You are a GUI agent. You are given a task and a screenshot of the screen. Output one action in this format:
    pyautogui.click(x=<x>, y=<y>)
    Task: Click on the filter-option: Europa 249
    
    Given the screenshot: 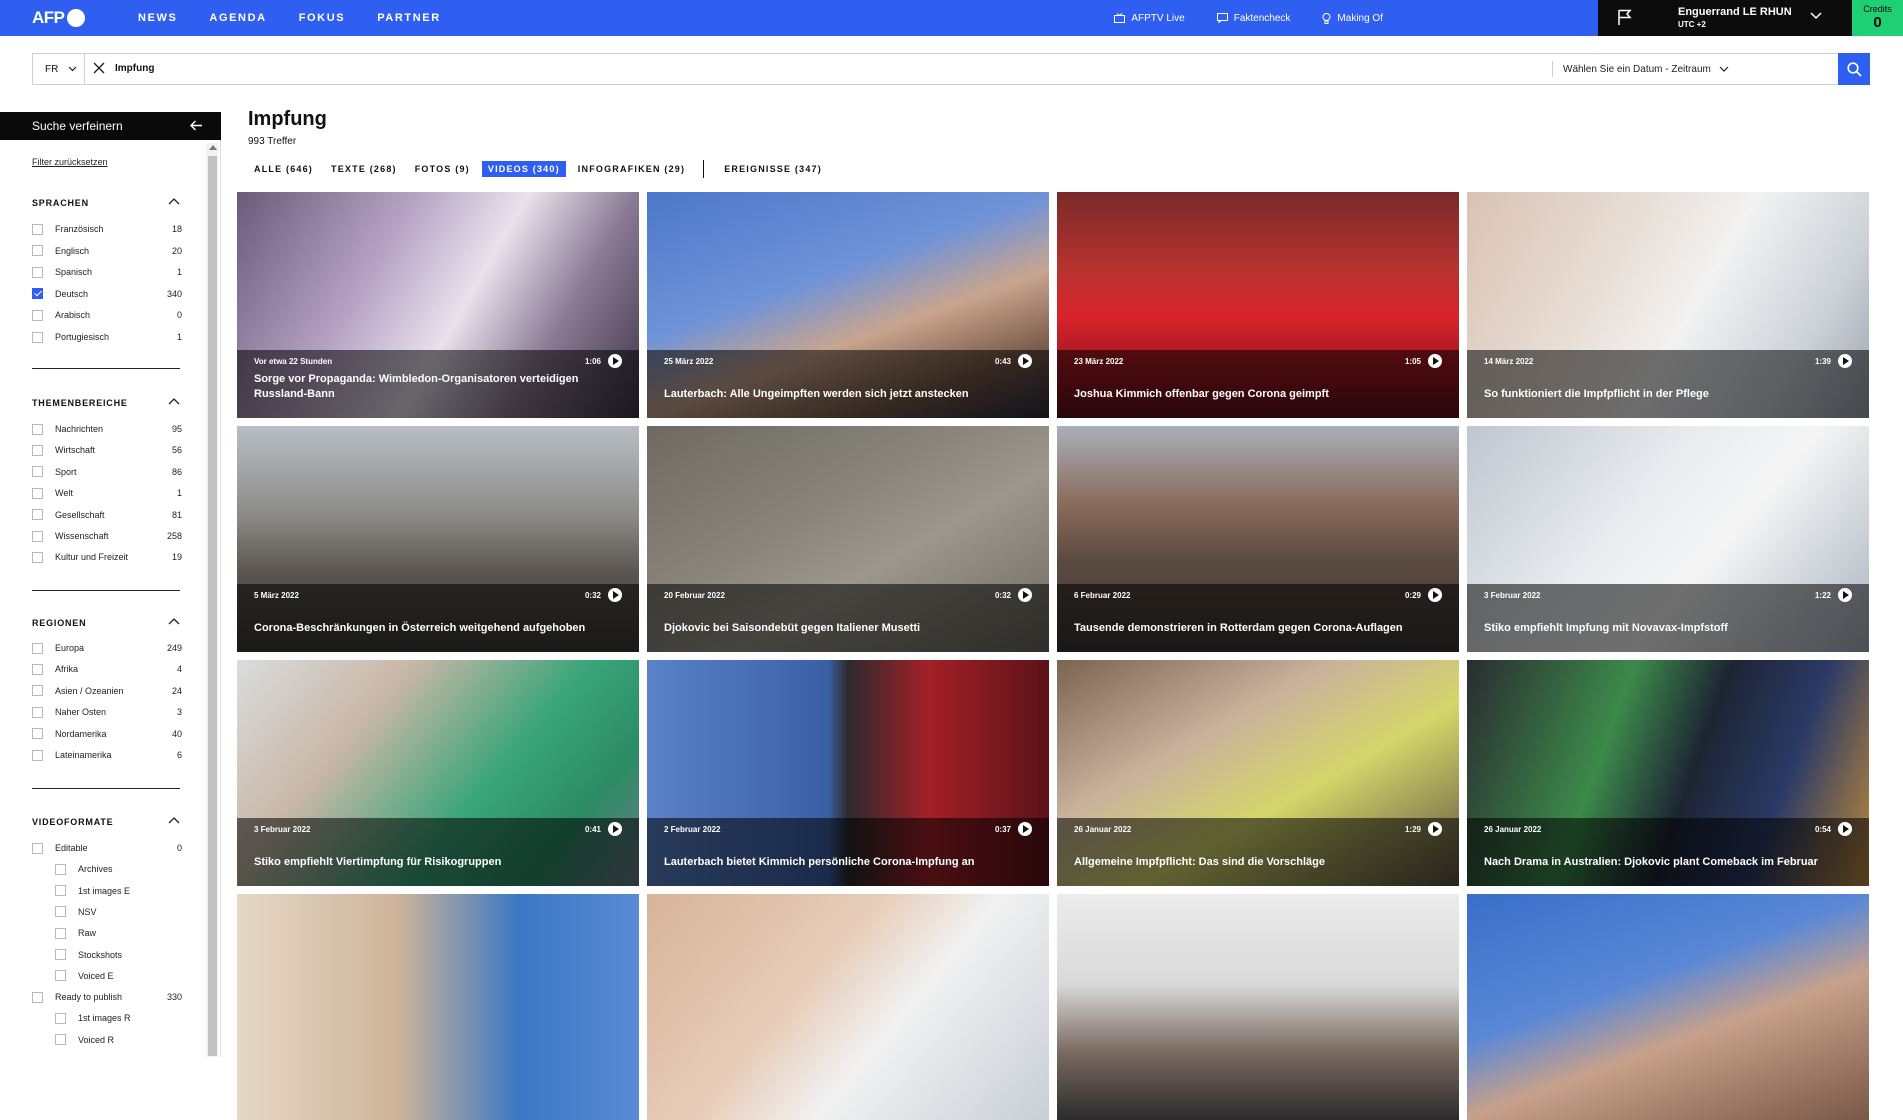 What is the action you would take?
    pyautogui.click(x=107, y=648)
    